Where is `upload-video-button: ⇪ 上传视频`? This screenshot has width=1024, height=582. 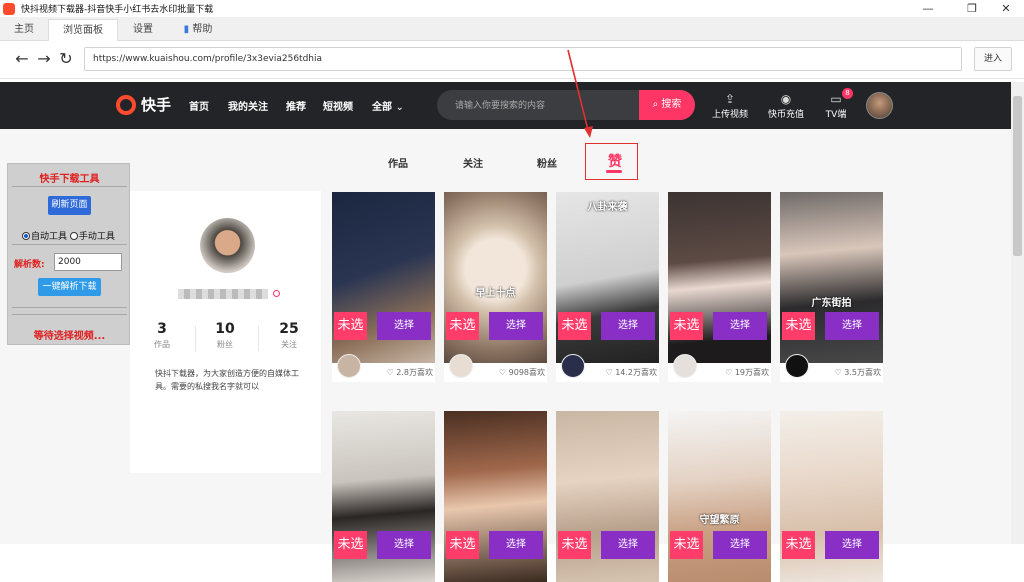 upload-video-button: ⇪ 上传视频 is located at coordinates (730, 105).